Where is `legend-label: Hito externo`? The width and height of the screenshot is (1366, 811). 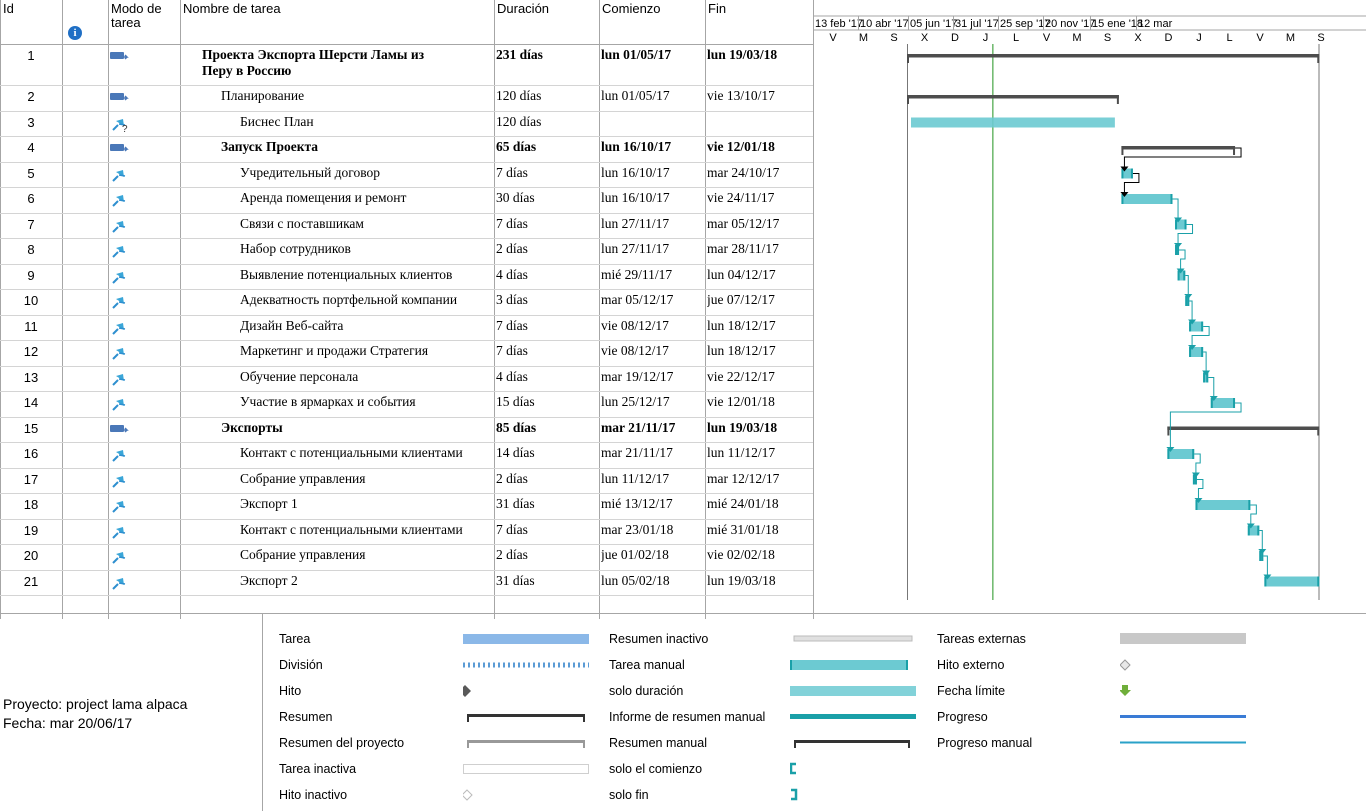 legend-label: Hito externo is located at coordinates (971, 665).